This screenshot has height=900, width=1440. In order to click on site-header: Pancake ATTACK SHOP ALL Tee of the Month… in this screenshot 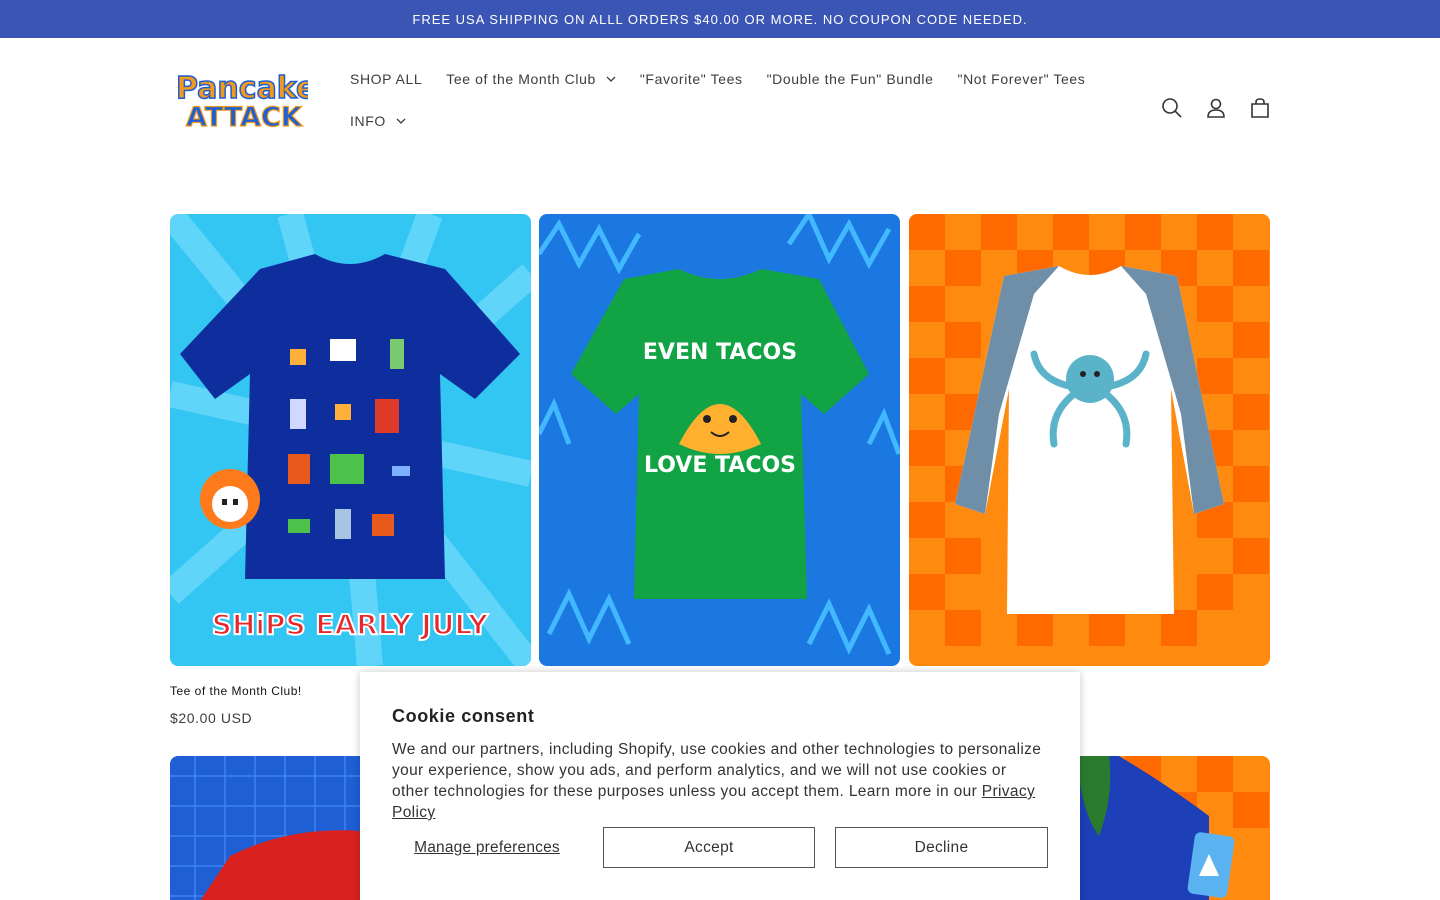, I will do `click(720, 100)`.